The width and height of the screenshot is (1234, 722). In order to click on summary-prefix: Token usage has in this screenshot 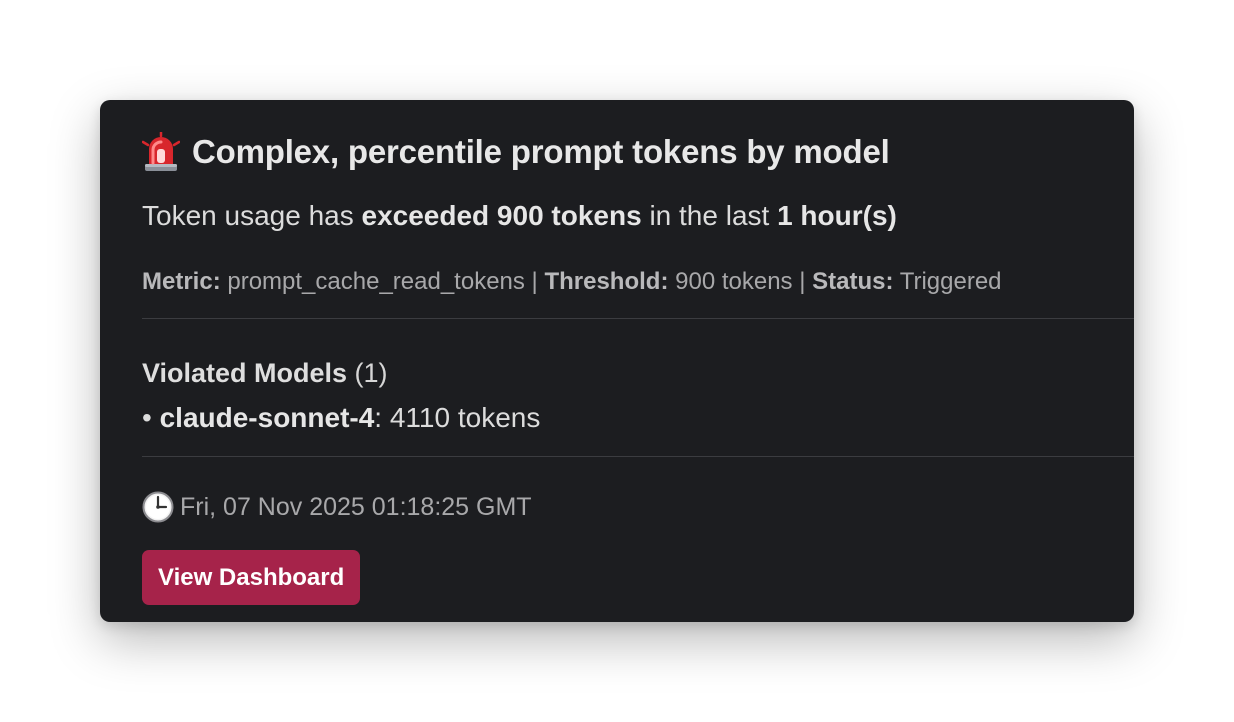, I will do `click(252, 215)`.